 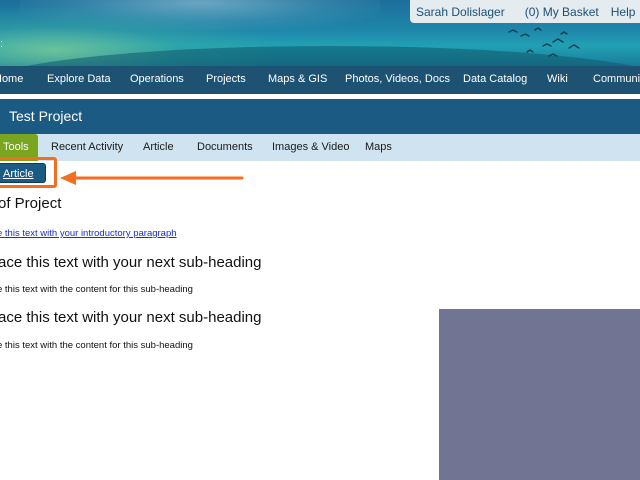 I want to click on article-heading: of Project, so click(x=31, y=203).